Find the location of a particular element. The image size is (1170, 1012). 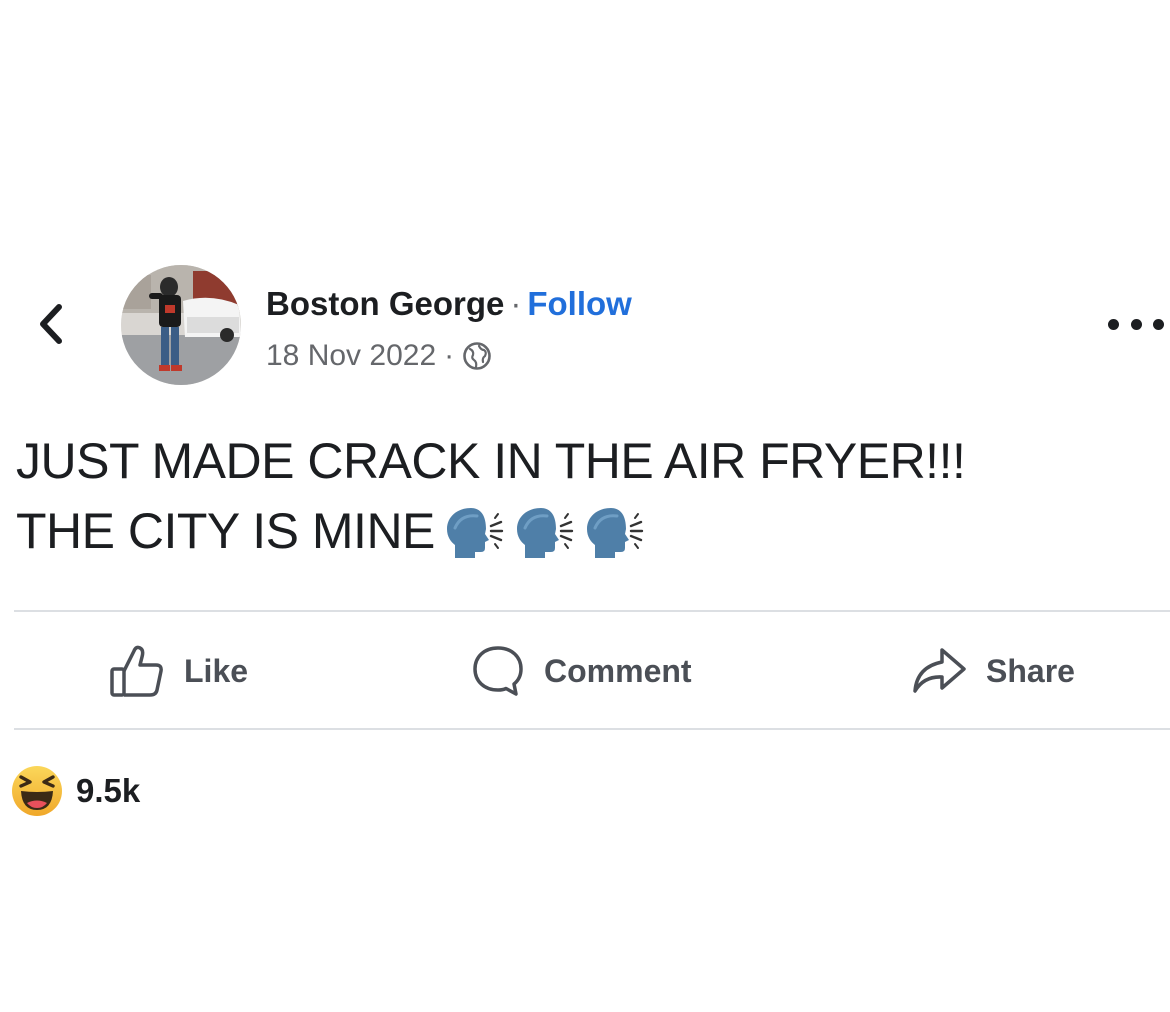

post-text-line-2: THE CITY IS MINE is located at coordinates (225, 531).